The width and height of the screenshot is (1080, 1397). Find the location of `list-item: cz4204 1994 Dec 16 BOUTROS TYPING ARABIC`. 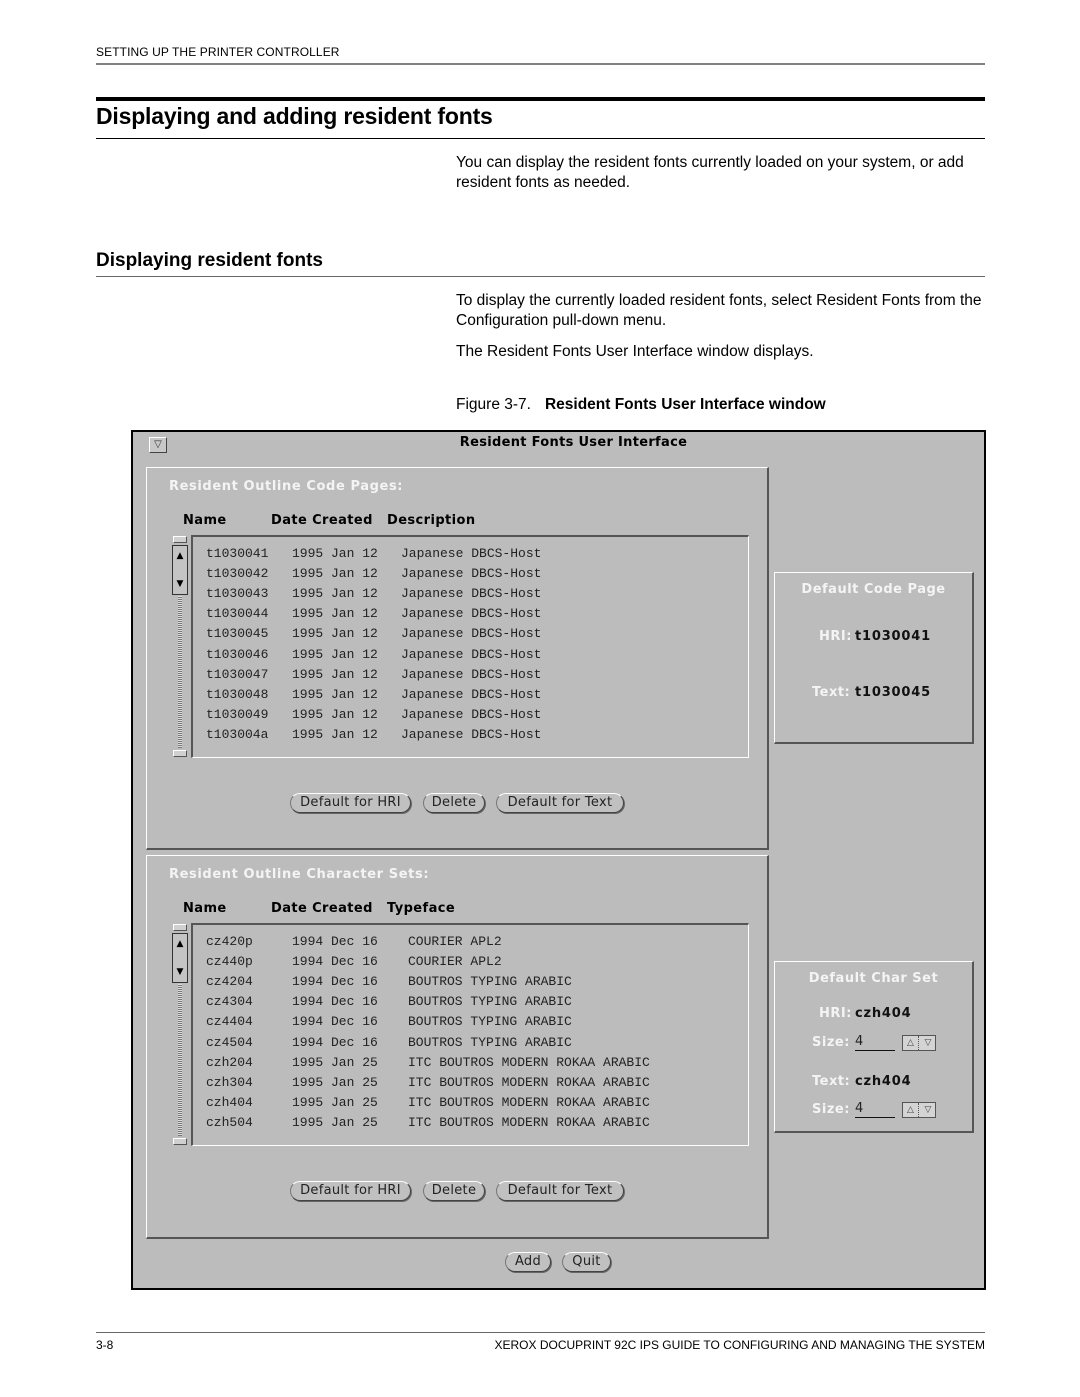

list-item: cz4204 1994 Dec 16 BOUTROS TYPING ARABIC is located at coordinates (470, 984).